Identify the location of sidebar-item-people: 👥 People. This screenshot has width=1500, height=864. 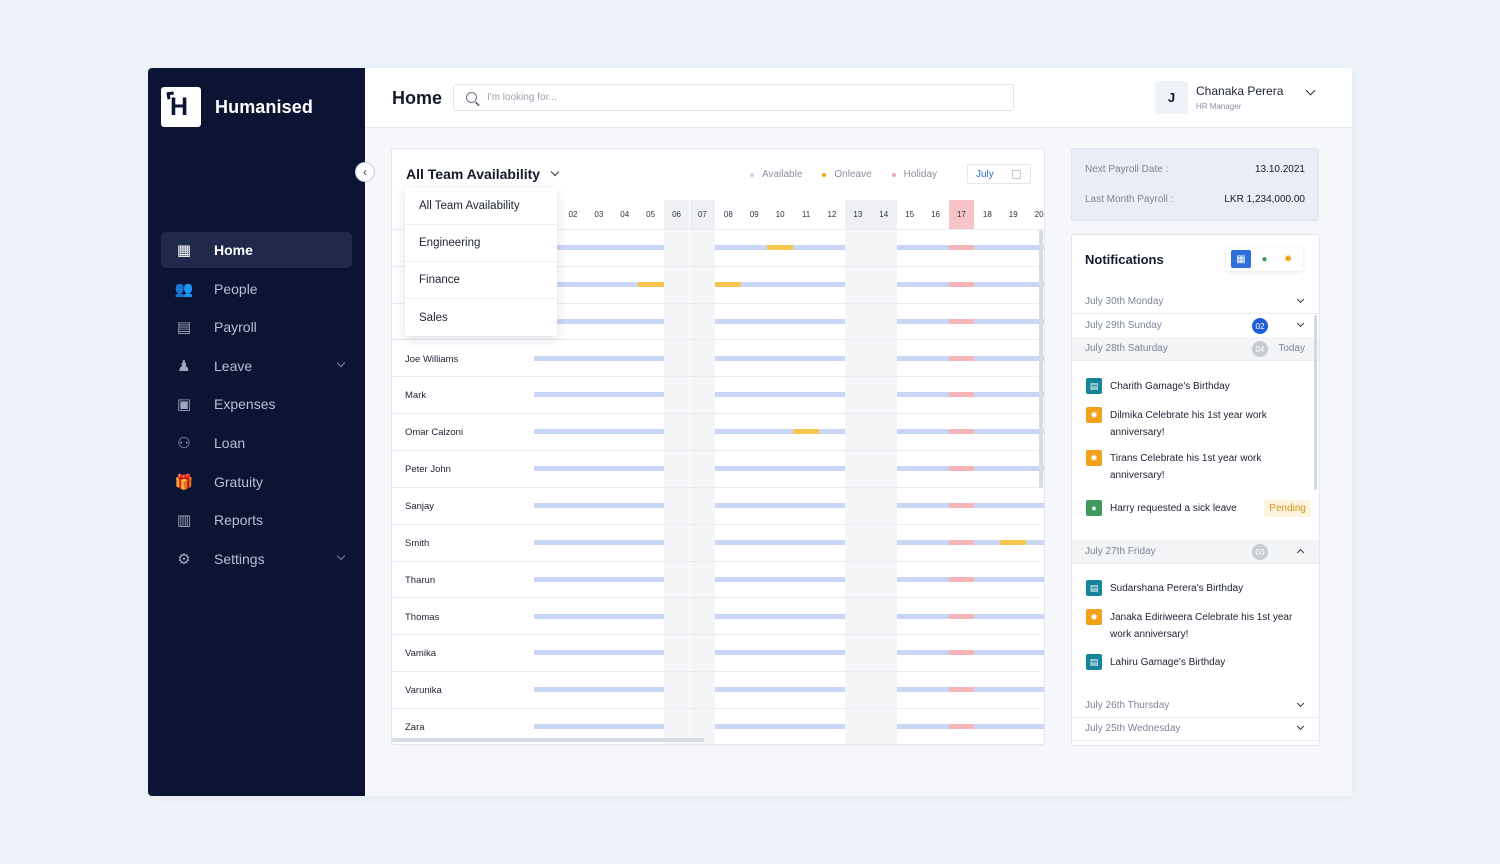
(256, 289).